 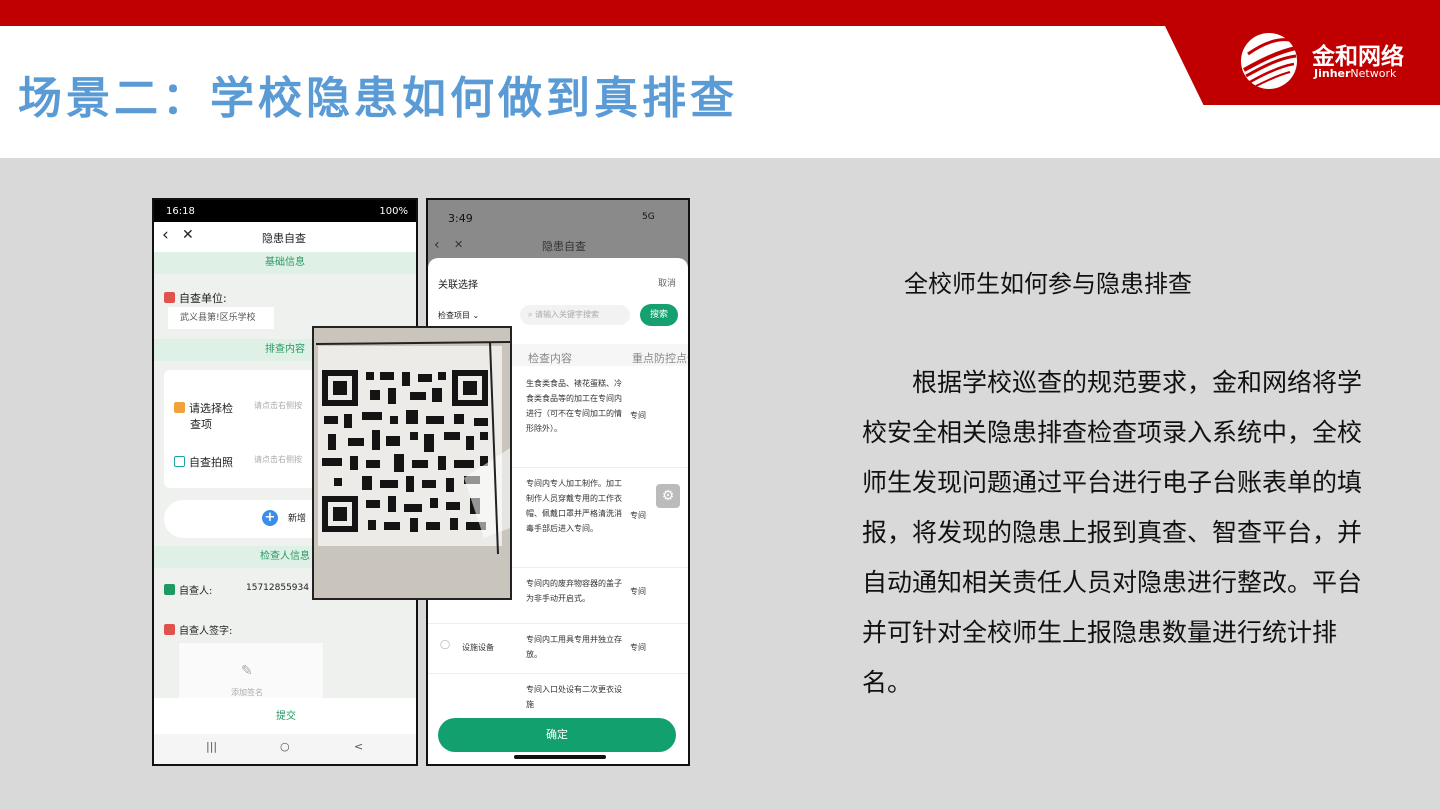 What do you see at coordinates (358, 746) in the screenshot?
I see `system-back-icon: <` at bounding box center [358, 746].